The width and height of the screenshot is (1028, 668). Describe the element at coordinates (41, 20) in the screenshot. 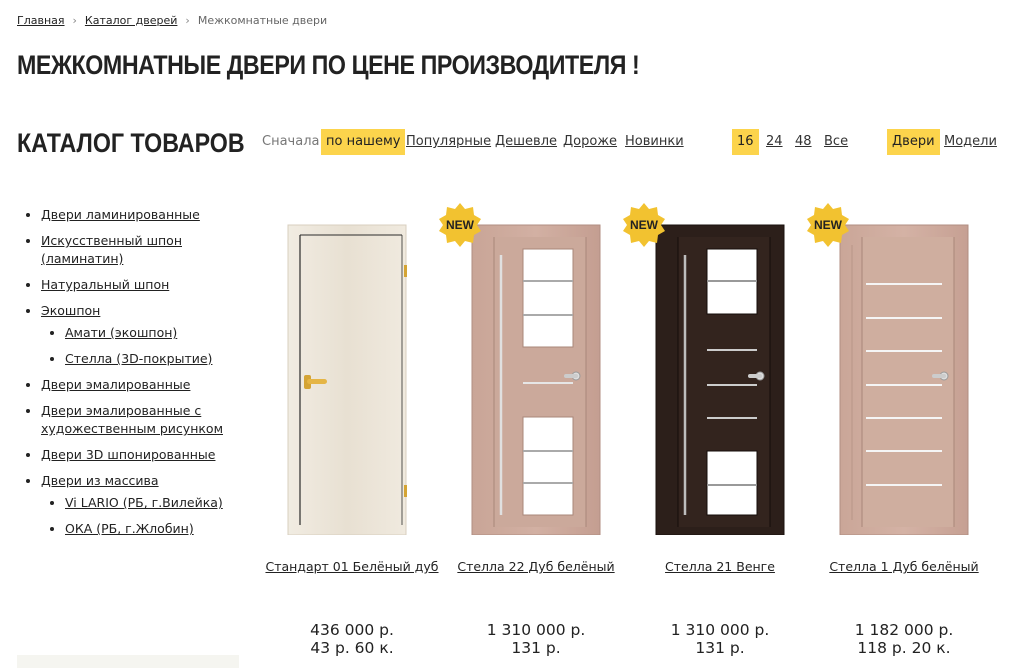

I see `breadcrumb-home-link: Главная` at that location.